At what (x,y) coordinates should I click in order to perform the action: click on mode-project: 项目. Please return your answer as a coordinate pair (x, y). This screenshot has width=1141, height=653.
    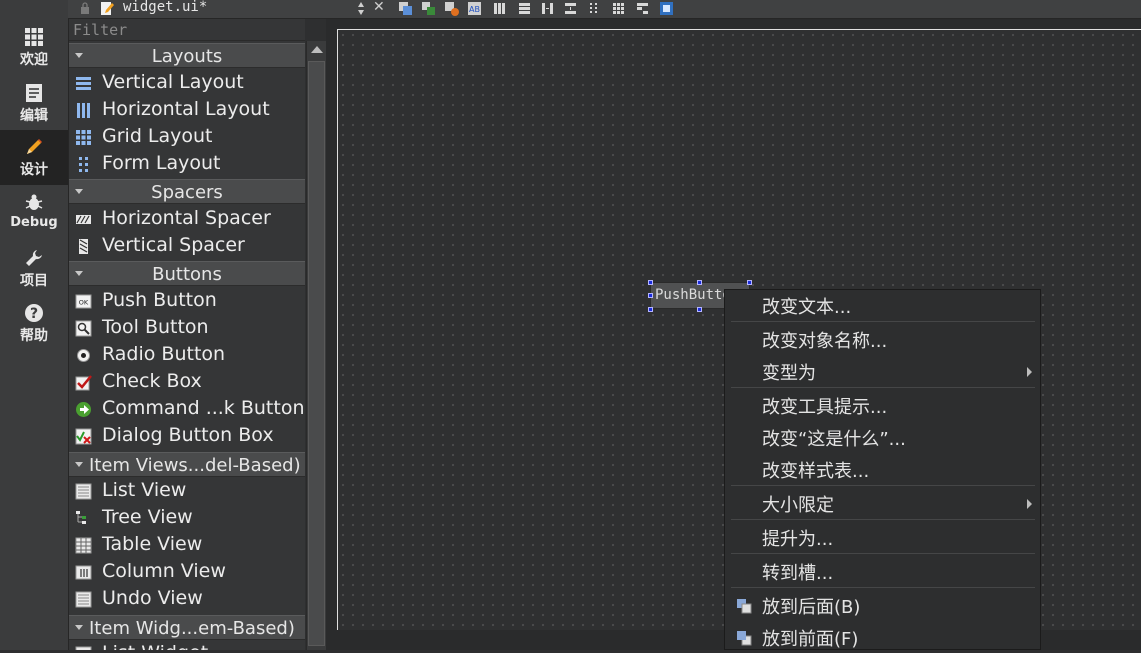
    Looking at the image, I should click on (34, 268).